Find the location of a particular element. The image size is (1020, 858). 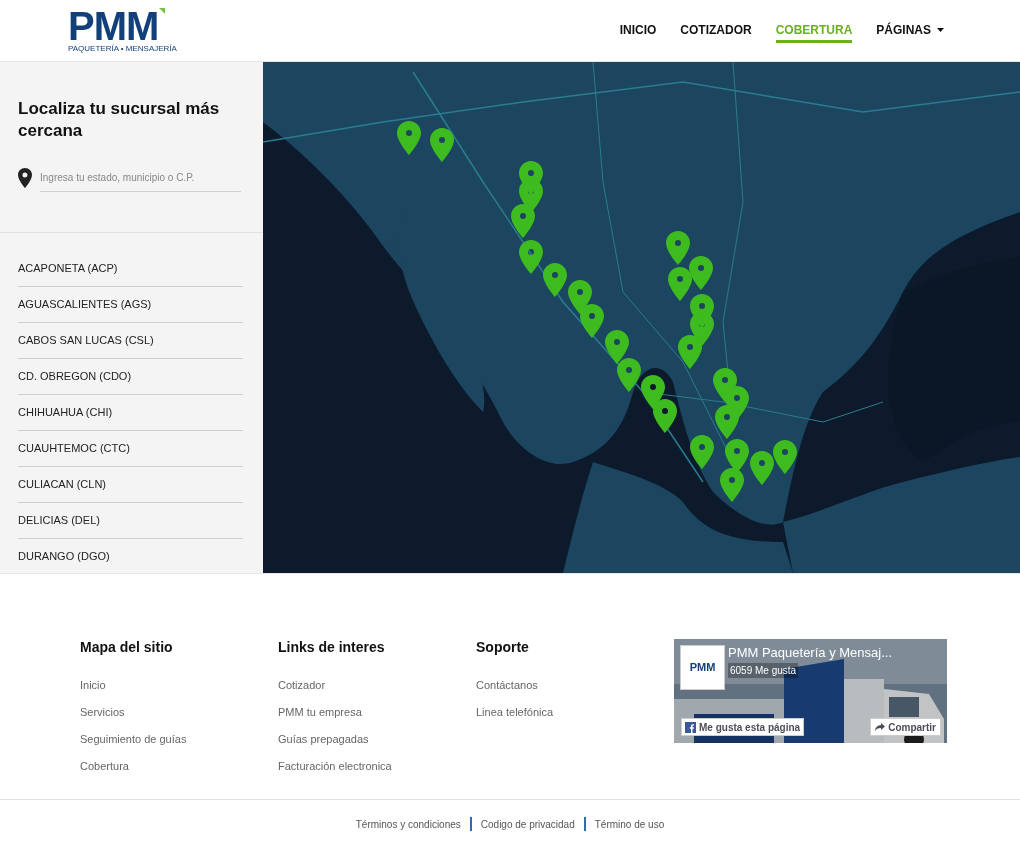

nav-link: COTIZADOR is located at coordinates (716, 30).